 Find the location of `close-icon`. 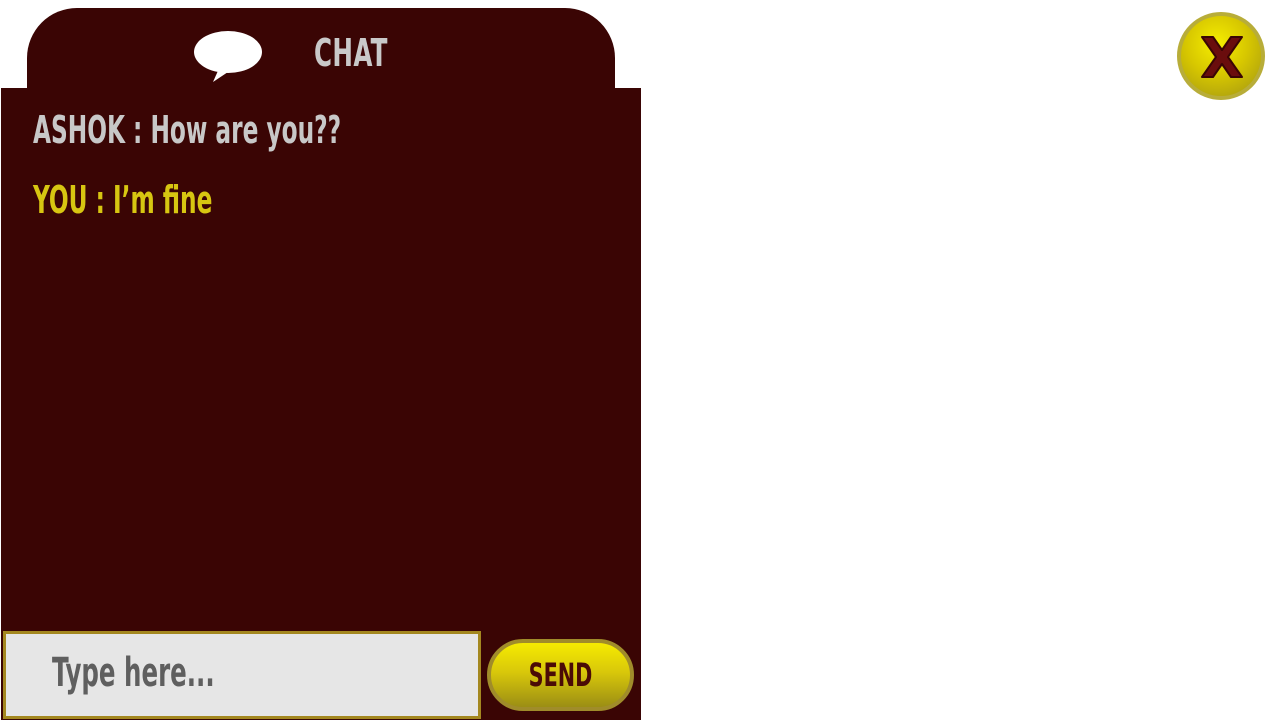

close-icon is located at coordinates (1222, 57).